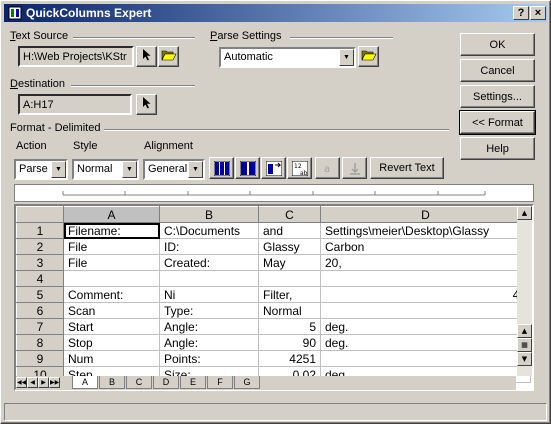 The height and width of the screenshot is (424, 551). What do you see at coordinates (497, 70) in the screenshot?
I see `cancel-button: Cancel` at bounding box center [497, 70].